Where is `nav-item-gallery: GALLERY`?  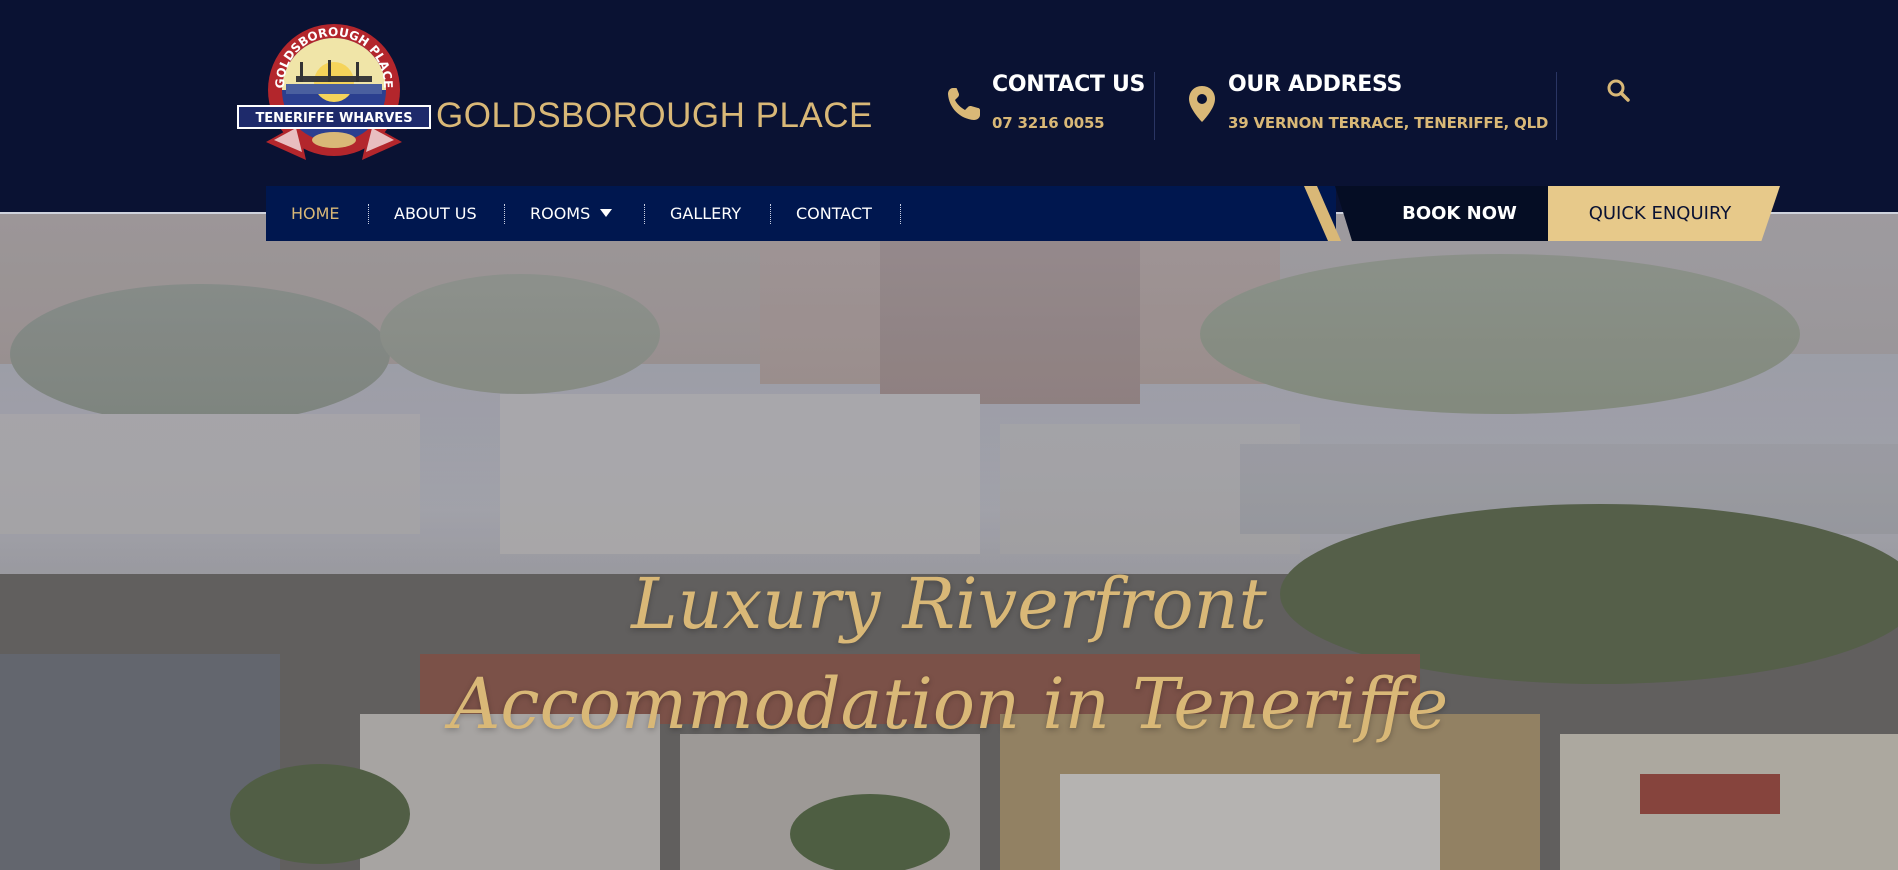
nav-item-gallery: GALLERY is located at coordinates (705, 213).